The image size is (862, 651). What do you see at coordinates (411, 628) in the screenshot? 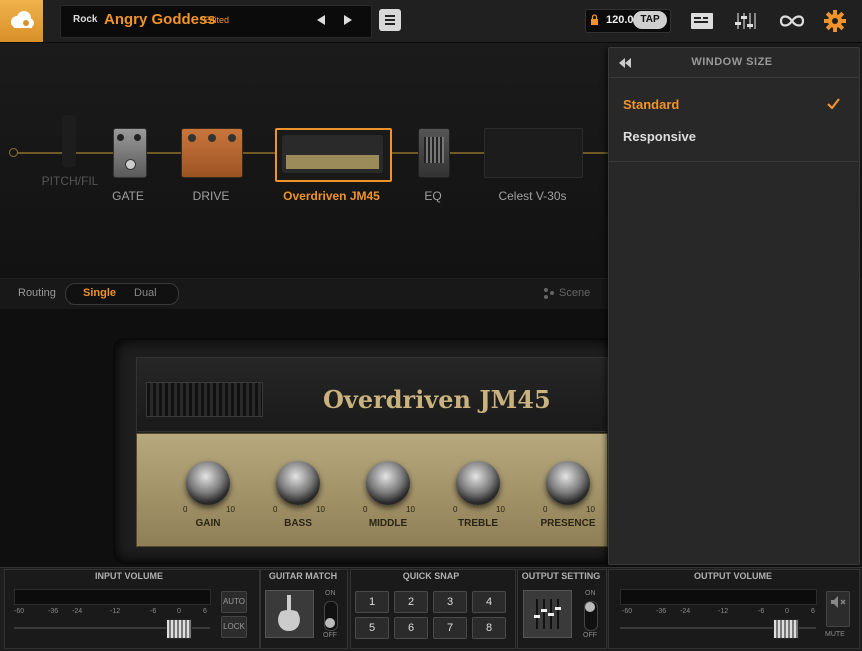
I see `quick-snap-button-6: 6` at bounding box center [411, 628].